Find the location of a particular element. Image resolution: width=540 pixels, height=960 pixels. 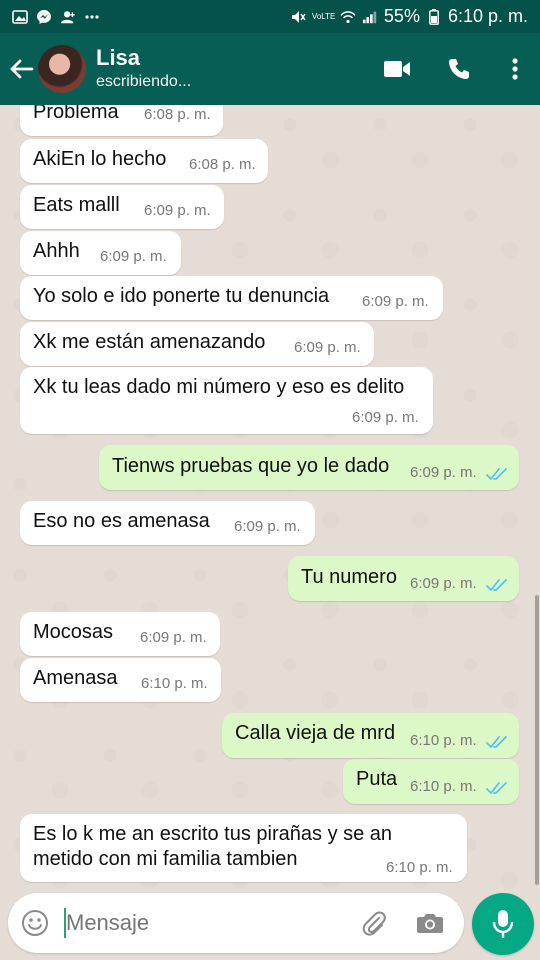

message-bubble-incoming: AkiEn lo hecho 6:08 p. m. is located at coordinates (144, 161).